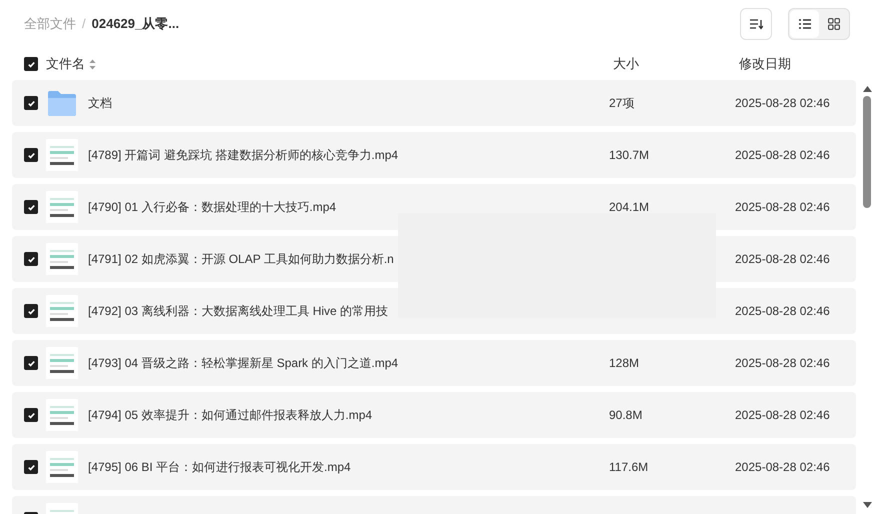 The height and width of the screenshot is (514, 874). What do you see at coordinates (62, 103) in the screenshot?
I see `folder-icon` at bounding box center [62, 103].